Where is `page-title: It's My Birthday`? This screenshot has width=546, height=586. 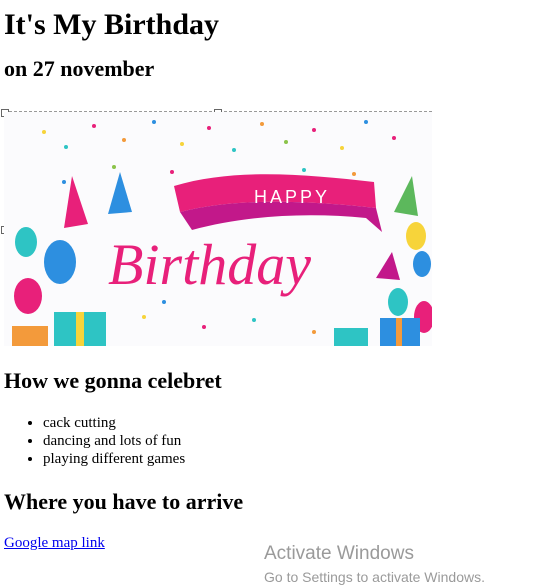
page-title: It's My Birthday is located at coordinates (112, 24).